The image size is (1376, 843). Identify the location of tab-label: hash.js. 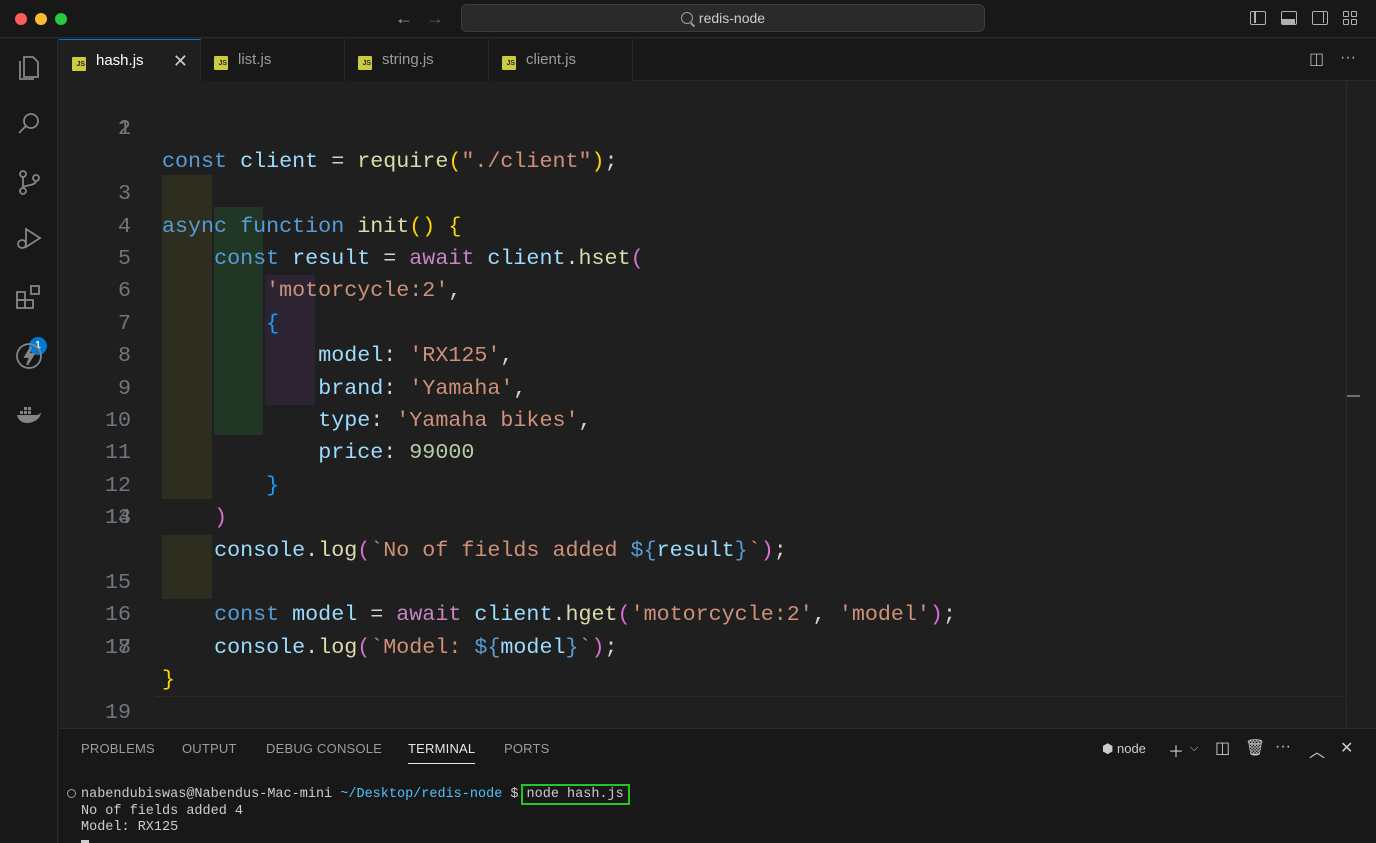
(120, 60).